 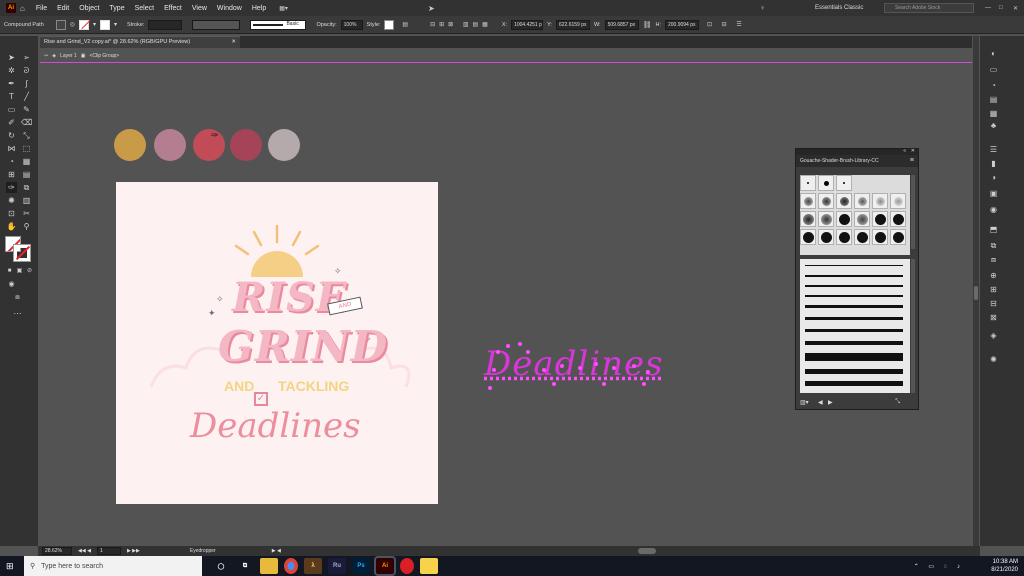 I want to click on stroke-swatch, so click(x=105, y=24).